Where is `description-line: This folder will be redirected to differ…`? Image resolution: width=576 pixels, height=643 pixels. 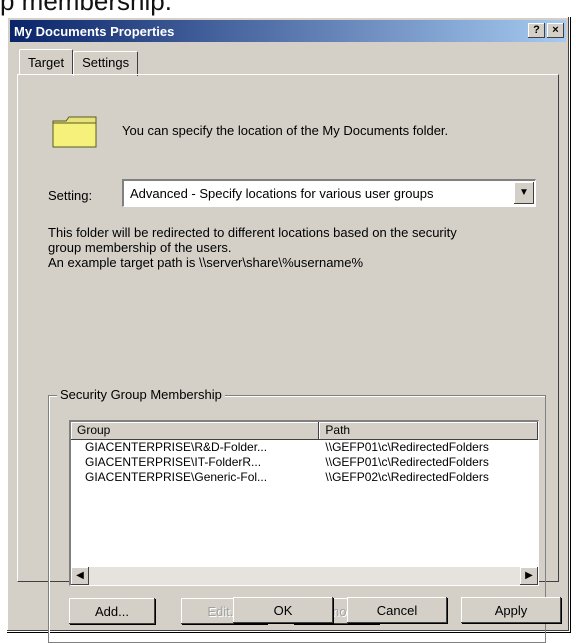
description-line: This folder will be redirected to differ… is located at coordinates (252, 232).